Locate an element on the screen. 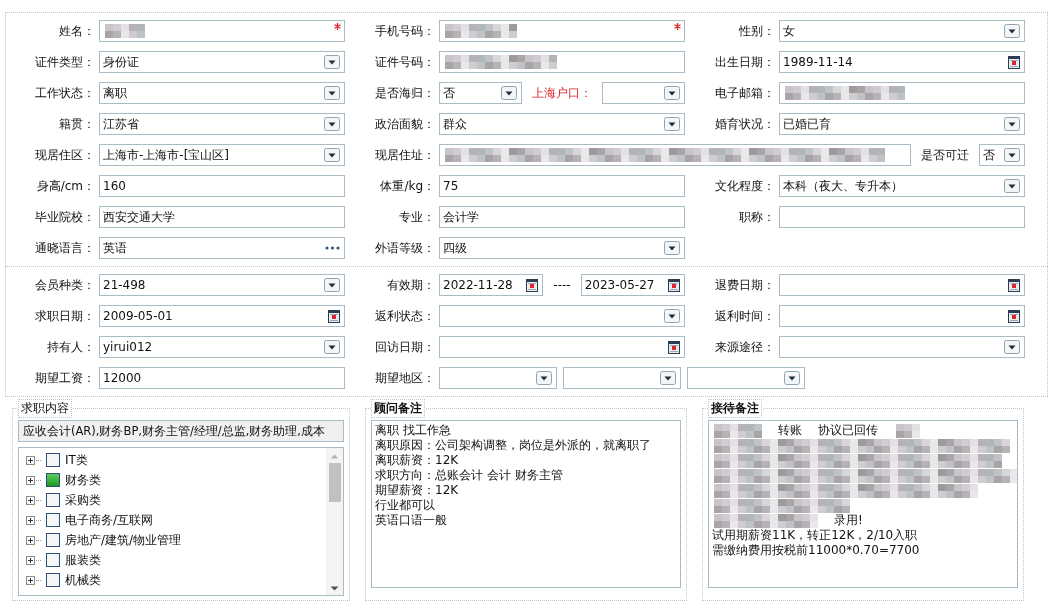 The height and width of the screenshot is (604, 1053). picker-field: 英语 is located at coordinates (222, 248).